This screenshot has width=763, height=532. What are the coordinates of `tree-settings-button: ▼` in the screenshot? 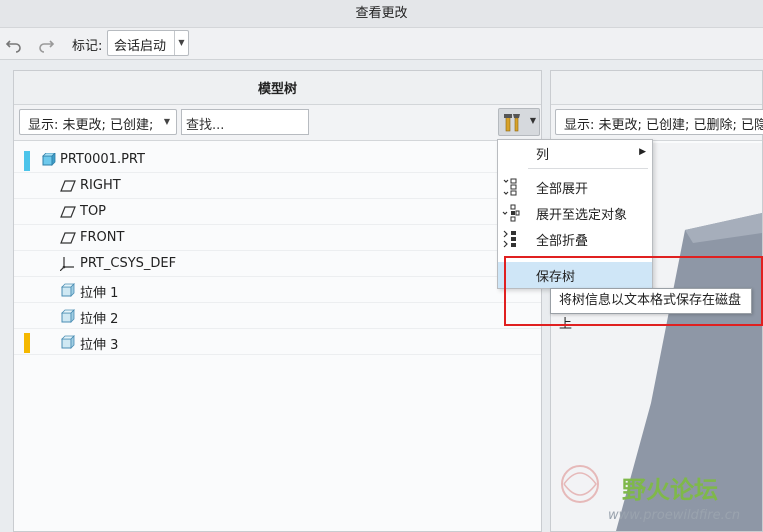 It's located at (519, 122).